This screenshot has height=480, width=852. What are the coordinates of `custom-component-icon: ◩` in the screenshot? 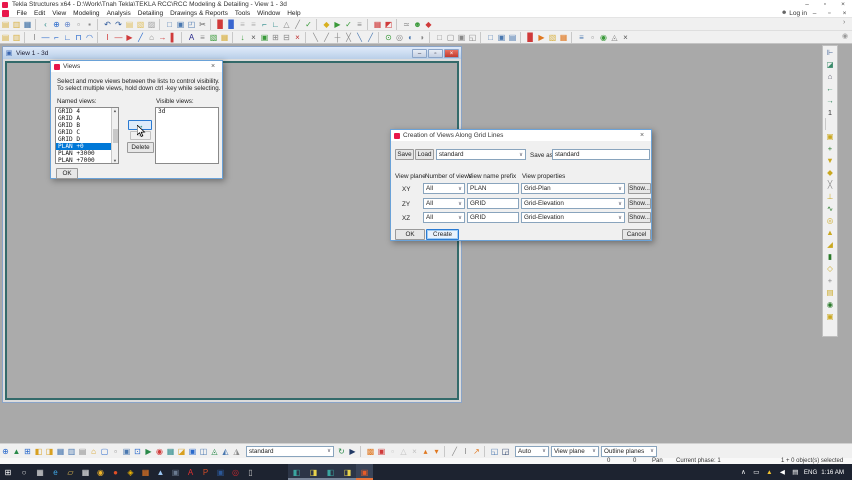 It's located at (388, 24).